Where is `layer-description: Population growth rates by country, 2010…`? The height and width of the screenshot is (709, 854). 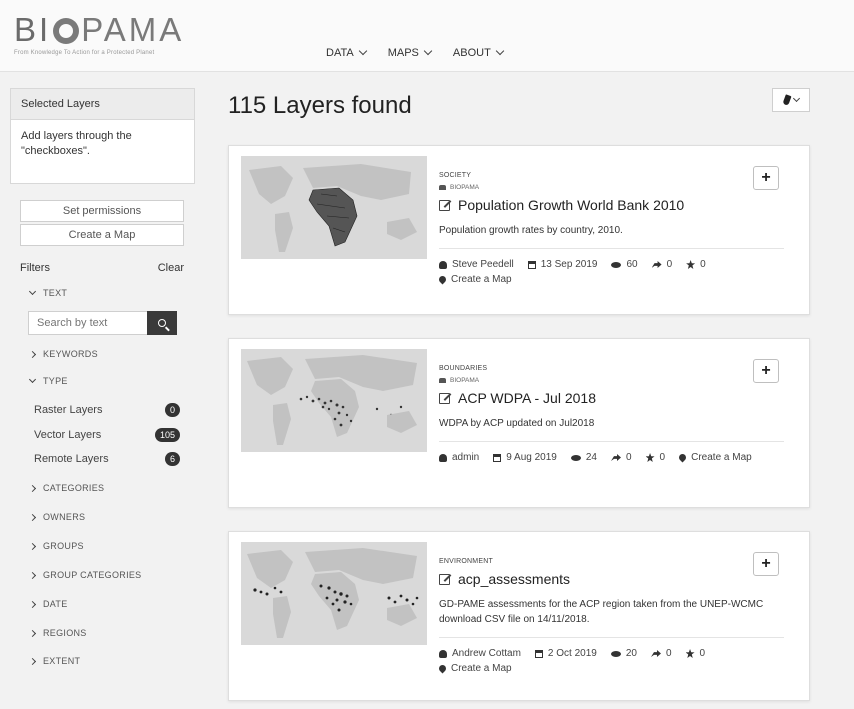 layer-description: Population growth rates by country, 2010… is located at coordinates (611, 236).